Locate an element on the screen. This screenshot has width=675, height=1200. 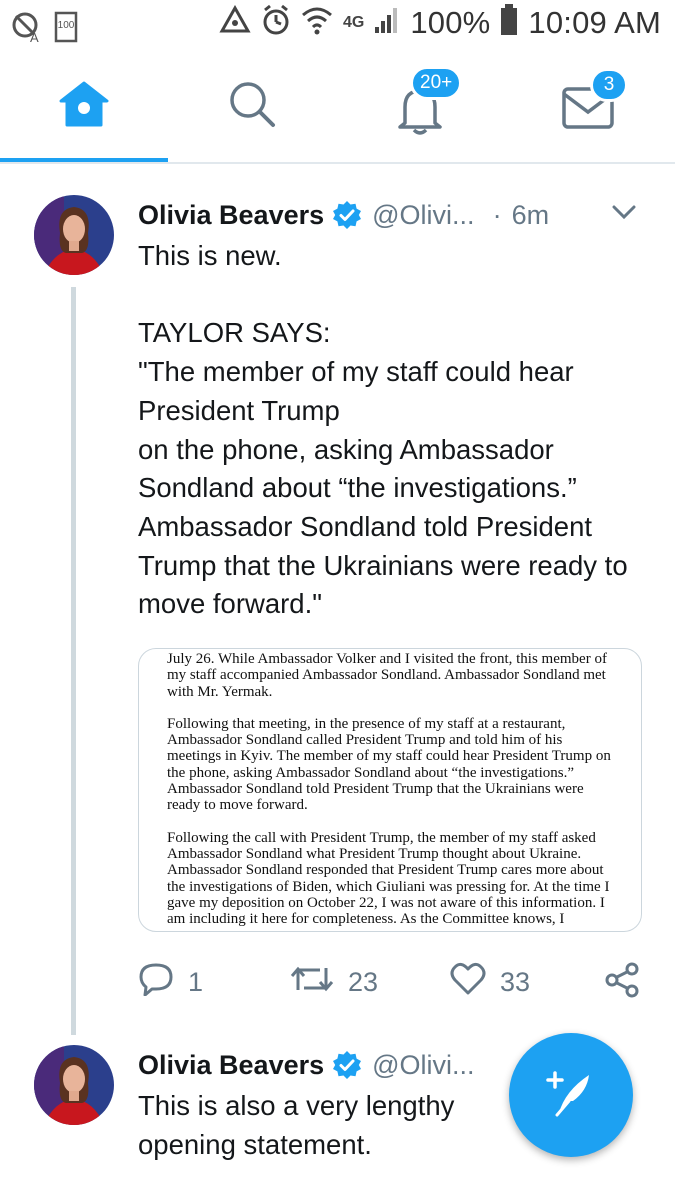
feather-plus-icon is located at coordinates (571, 1095).